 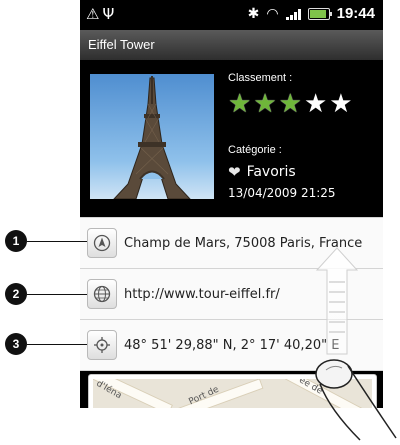 I want to click on scroll-up-arrow-icon, so click(x=337, y=301).